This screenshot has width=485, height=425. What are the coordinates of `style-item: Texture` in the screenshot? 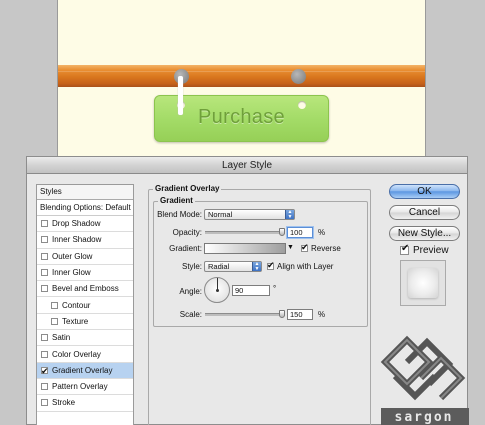 It's located at (85, 322).